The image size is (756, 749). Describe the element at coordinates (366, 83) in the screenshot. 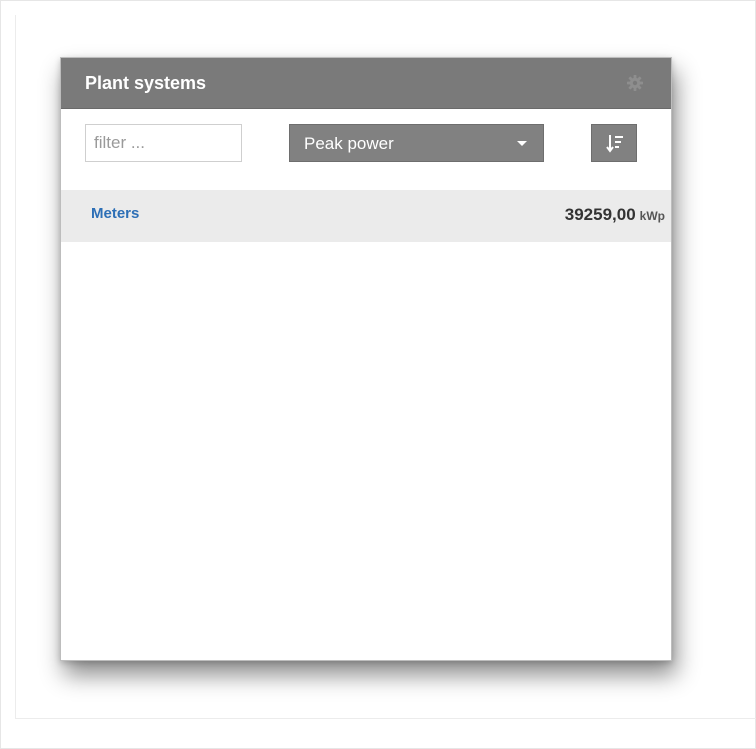

I see `widget-header: Plant systems` at that location.